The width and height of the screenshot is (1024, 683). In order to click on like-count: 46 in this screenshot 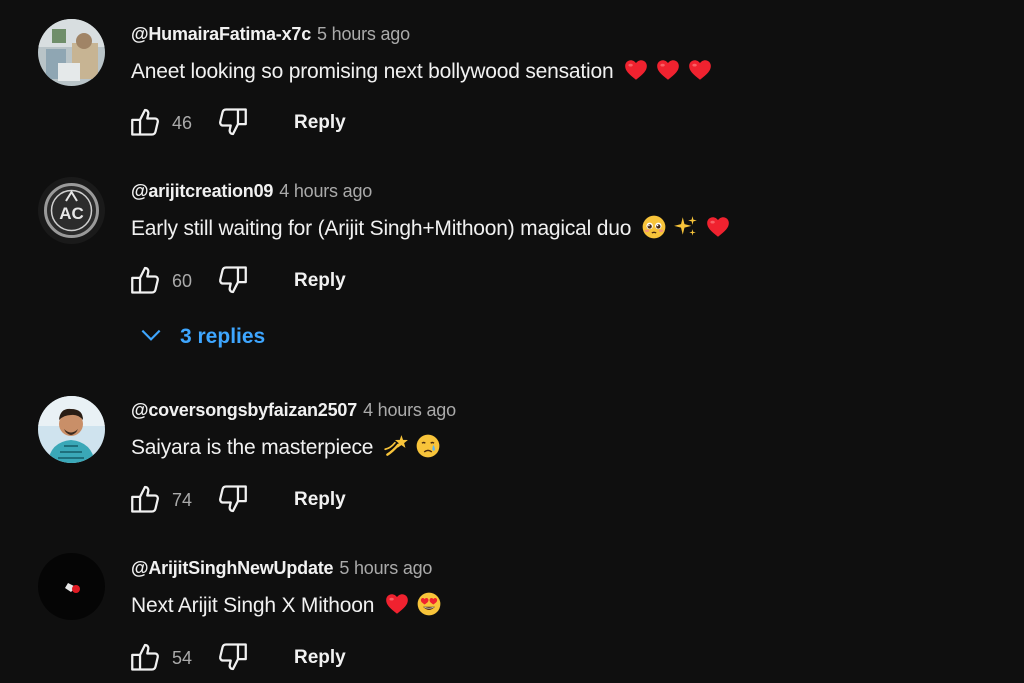, I will do `click(182, 123)`.